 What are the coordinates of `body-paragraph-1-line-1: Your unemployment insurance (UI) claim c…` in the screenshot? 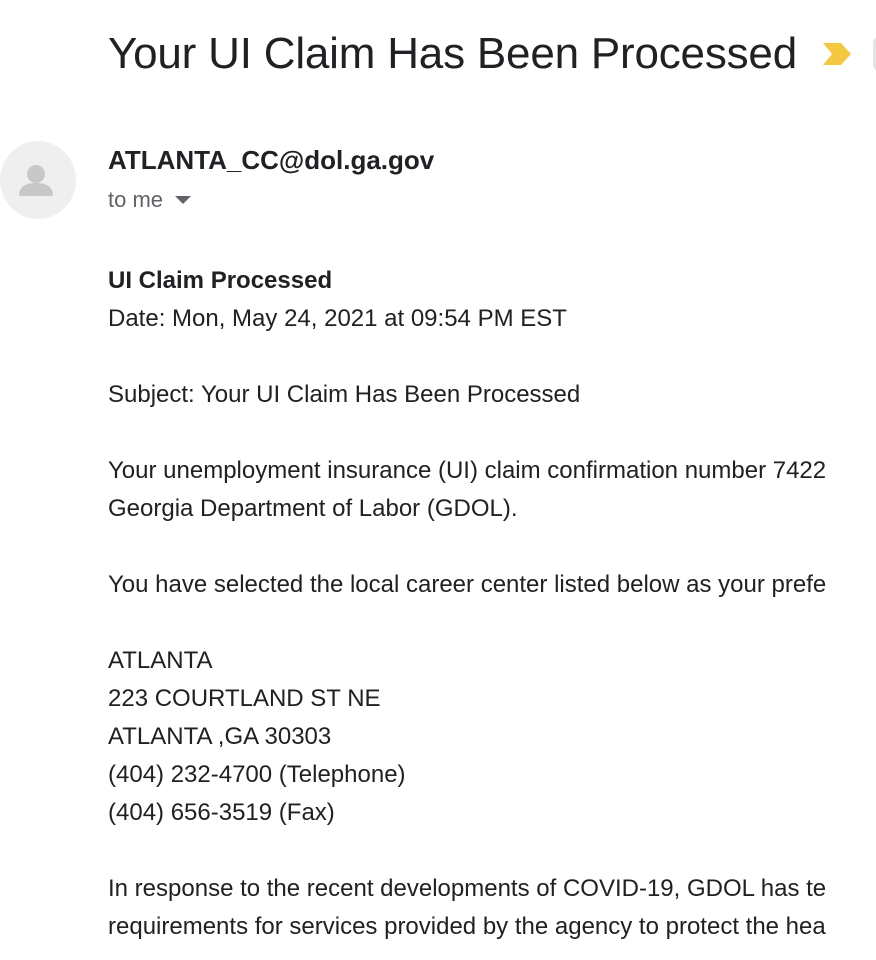 It's located at (467, 470).